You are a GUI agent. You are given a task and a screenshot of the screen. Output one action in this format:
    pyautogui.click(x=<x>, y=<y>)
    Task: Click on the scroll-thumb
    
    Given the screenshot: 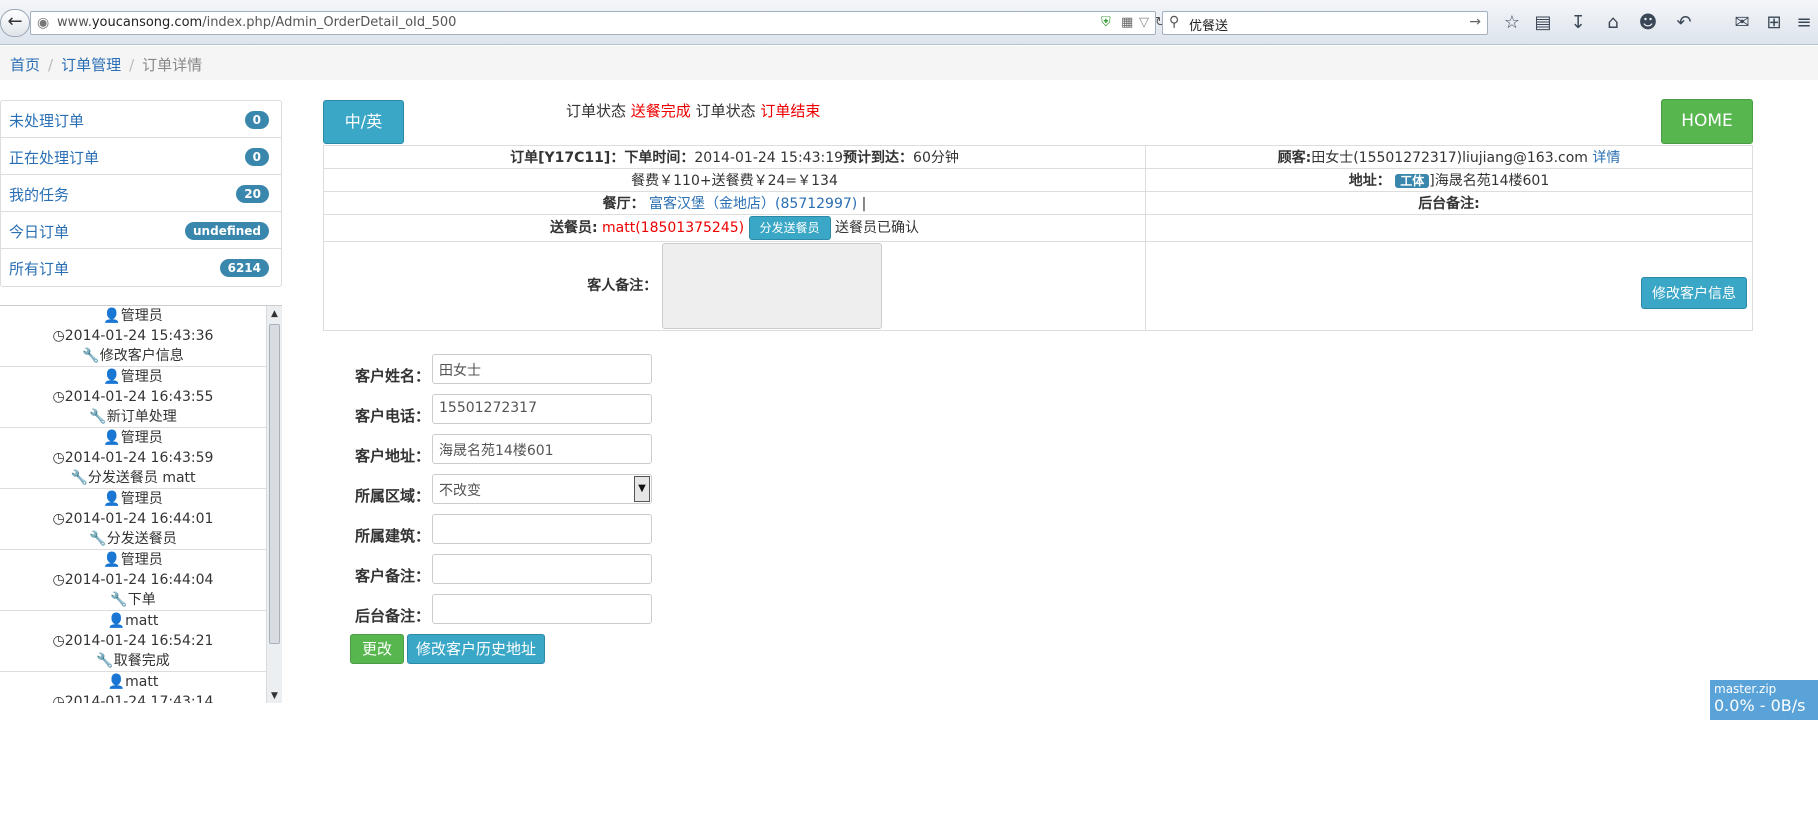 What is the action you would take?
    pyautogui.click(x=274, y=484)
    